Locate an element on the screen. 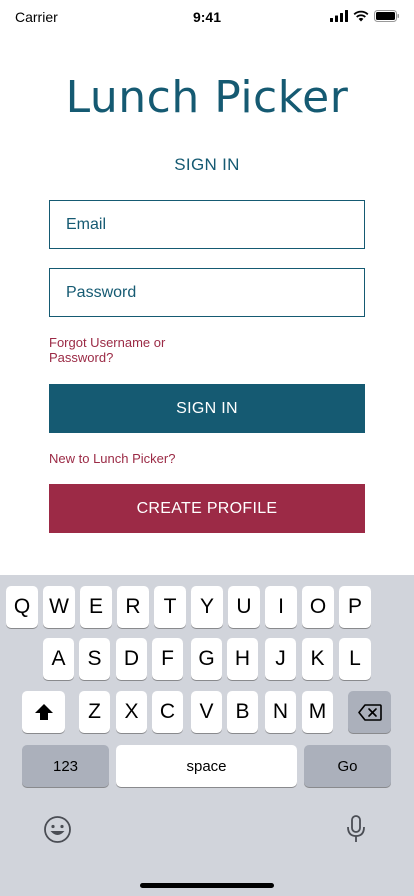  microphone-icon is located at coordinates (356, 829).